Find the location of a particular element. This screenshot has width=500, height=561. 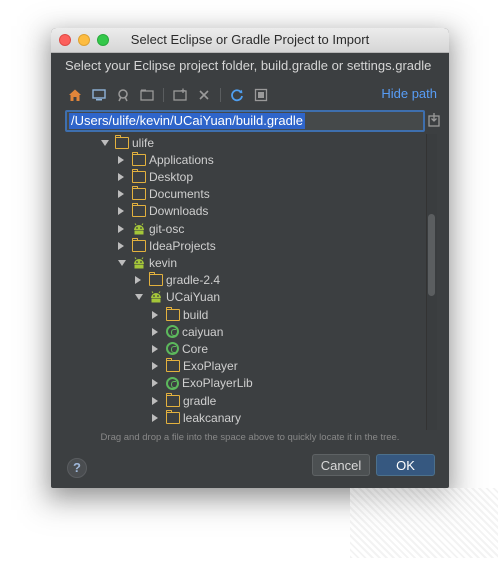

tree-row: Core is located at coordinates (180, 348).